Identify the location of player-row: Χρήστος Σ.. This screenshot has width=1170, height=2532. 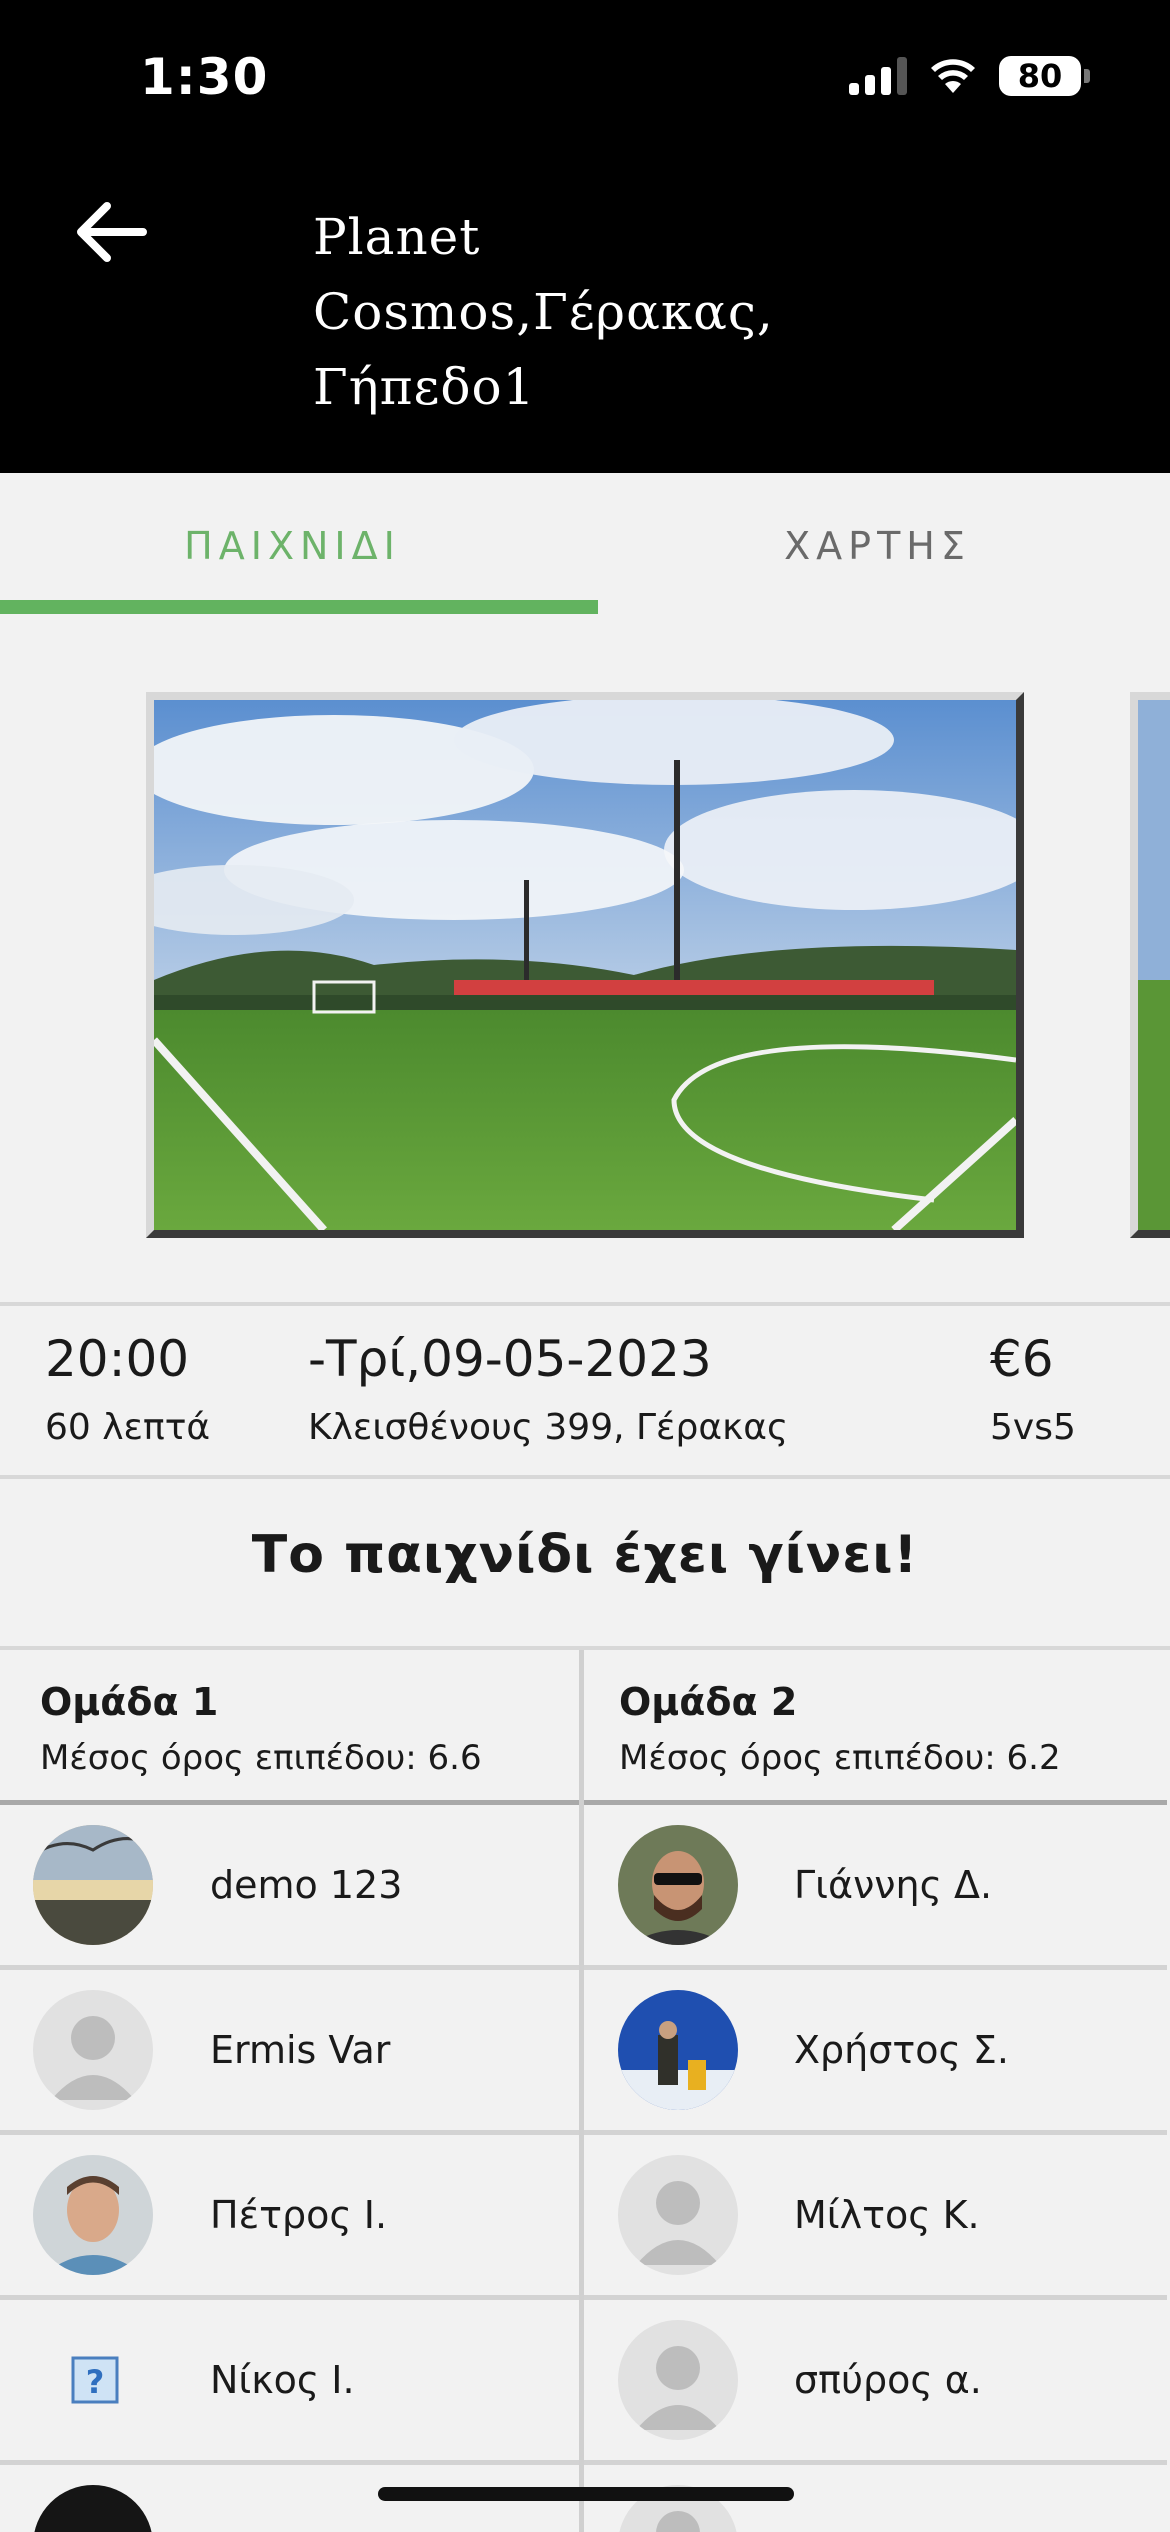
(875, 2052).